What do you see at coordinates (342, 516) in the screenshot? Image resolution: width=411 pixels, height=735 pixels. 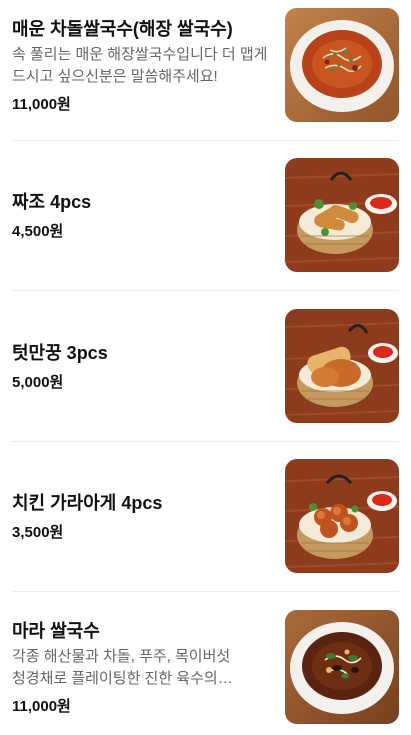 I see `karaage-basket-photo` at bounding box center [342, 516].